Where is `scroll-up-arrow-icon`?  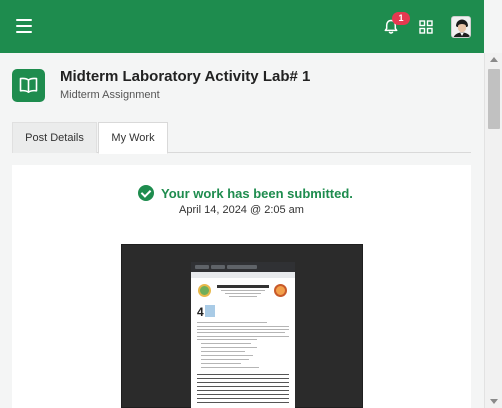
scroll-up-arrow-icon is located at coordinates (494, 59).